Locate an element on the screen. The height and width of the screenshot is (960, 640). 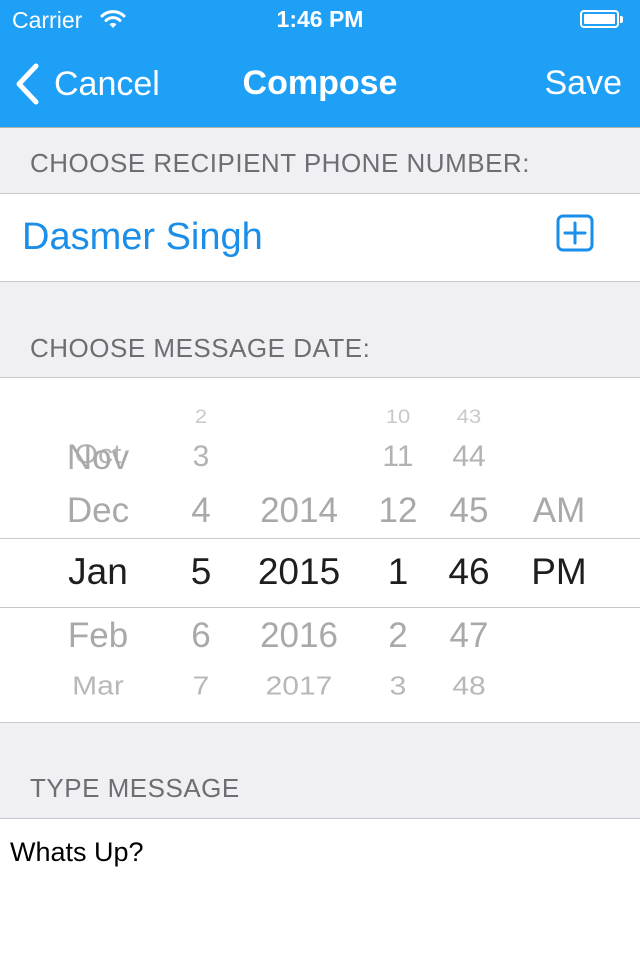
minute-wheel: 43 44 45 46 47 48 is located at coordinates (469, 550).